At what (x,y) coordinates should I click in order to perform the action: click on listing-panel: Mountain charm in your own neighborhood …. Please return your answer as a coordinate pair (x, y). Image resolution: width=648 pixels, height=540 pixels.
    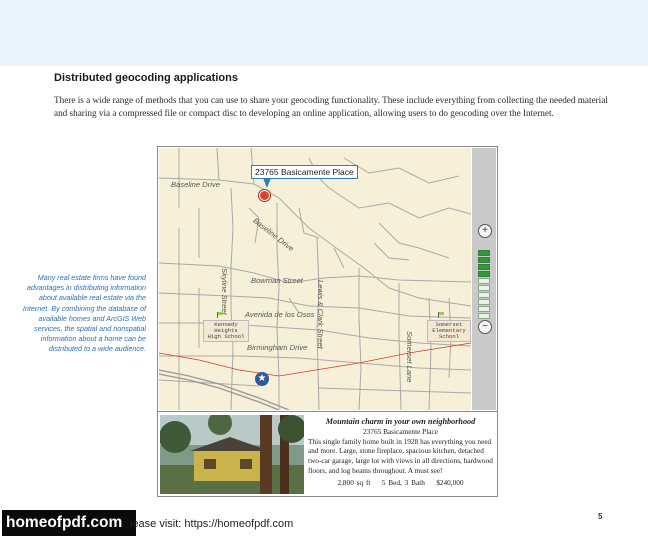
    Looking at the image, I should click on (327, 454).